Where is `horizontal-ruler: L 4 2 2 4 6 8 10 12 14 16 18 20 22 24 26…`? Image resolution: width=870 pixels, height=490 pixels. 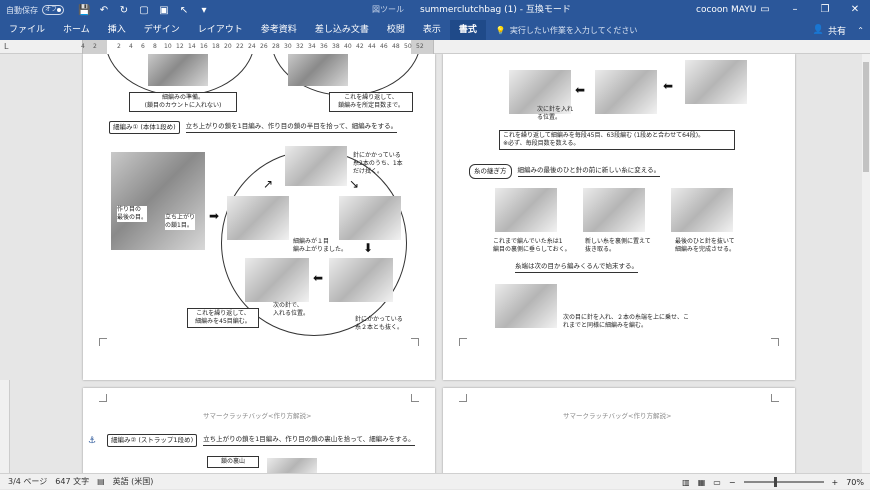
horizontal-ruler: L 4 2 2 4 6 8 10 12 14 16 18 20 22 24 26… is located at coordinates (435, 47).